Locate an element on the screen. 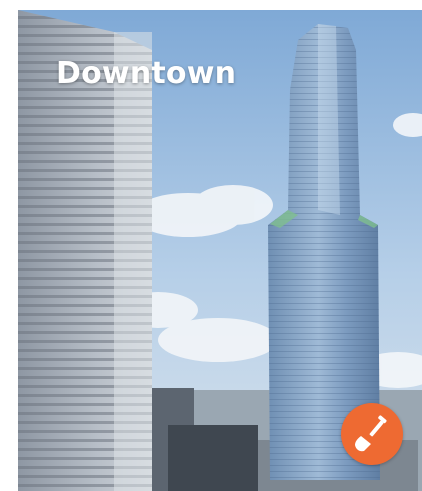 The image size is (422, 491). shovel-icon is located at coordinates (371, 433).